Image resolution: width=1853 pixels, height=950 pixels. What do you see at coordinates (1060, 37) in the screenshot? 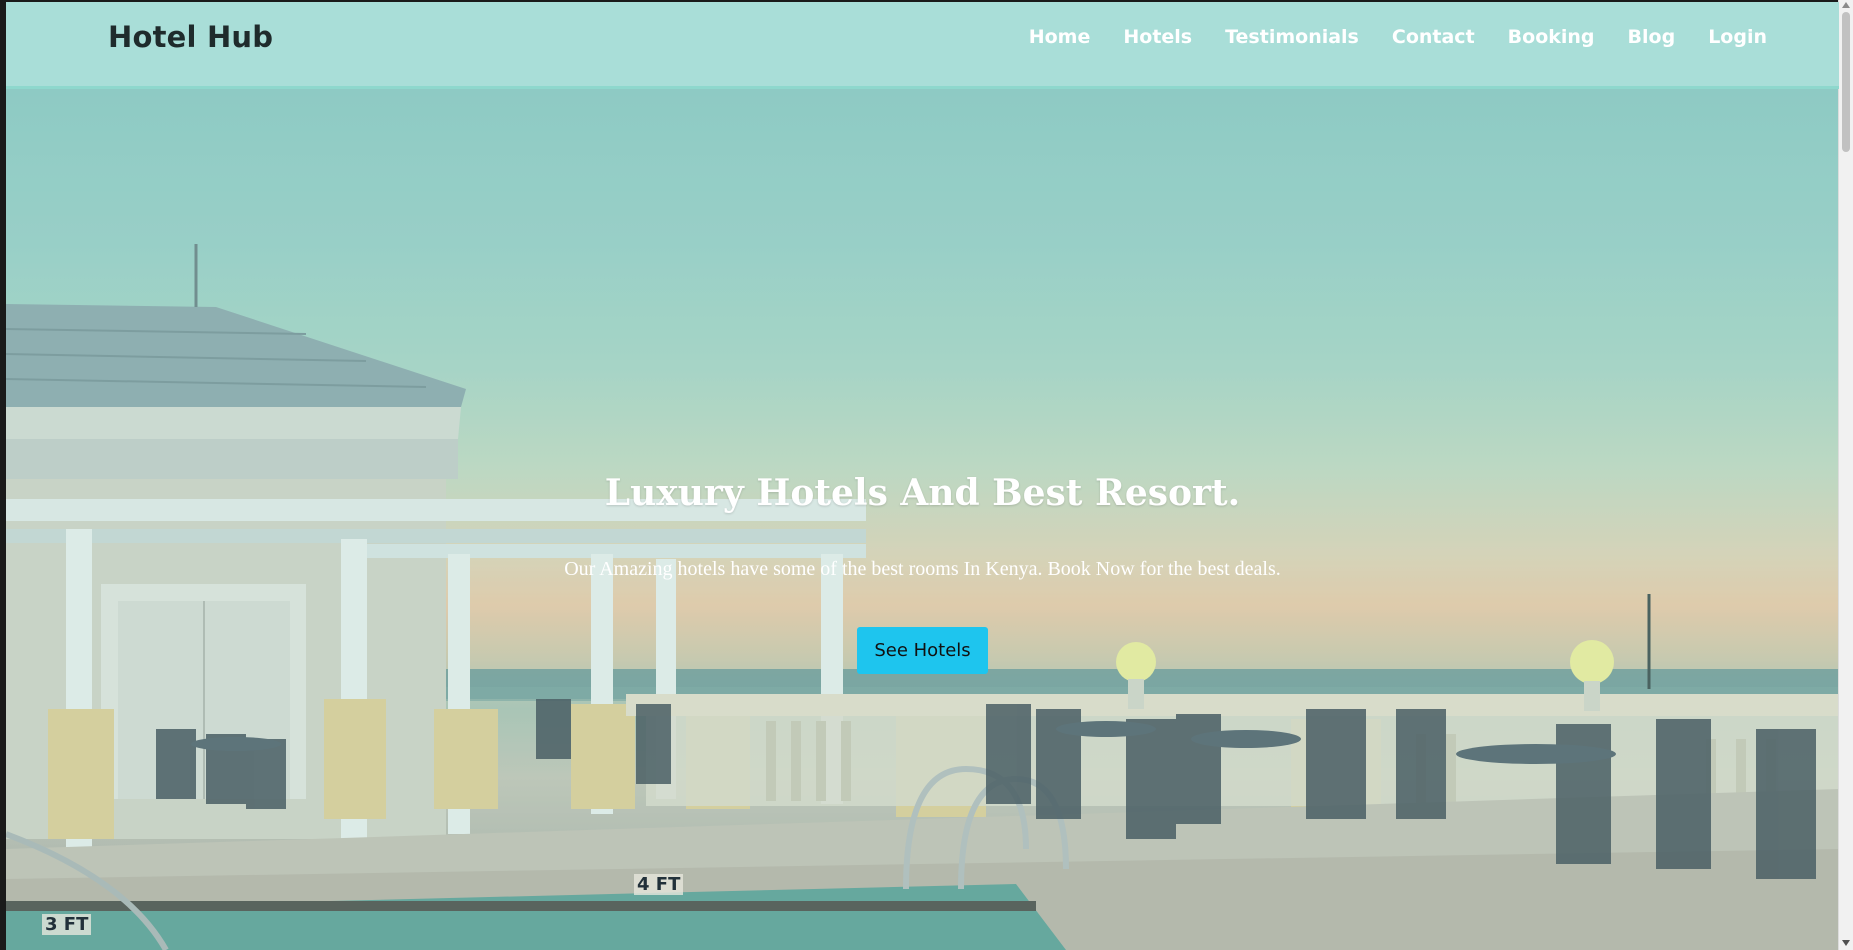
I see `nav-link-home: Home` at bounding box center [1060, 37].